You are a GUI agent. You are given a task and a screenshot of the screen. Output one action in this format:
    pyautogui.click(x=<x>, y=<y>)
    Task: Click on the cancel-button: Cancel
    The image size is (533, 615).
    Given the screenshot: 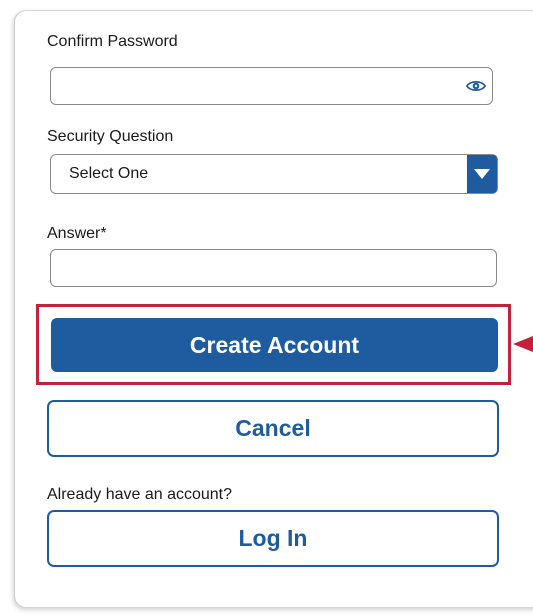 What is the action you would take?
    pyautogui.click(x=273, y=428)
    